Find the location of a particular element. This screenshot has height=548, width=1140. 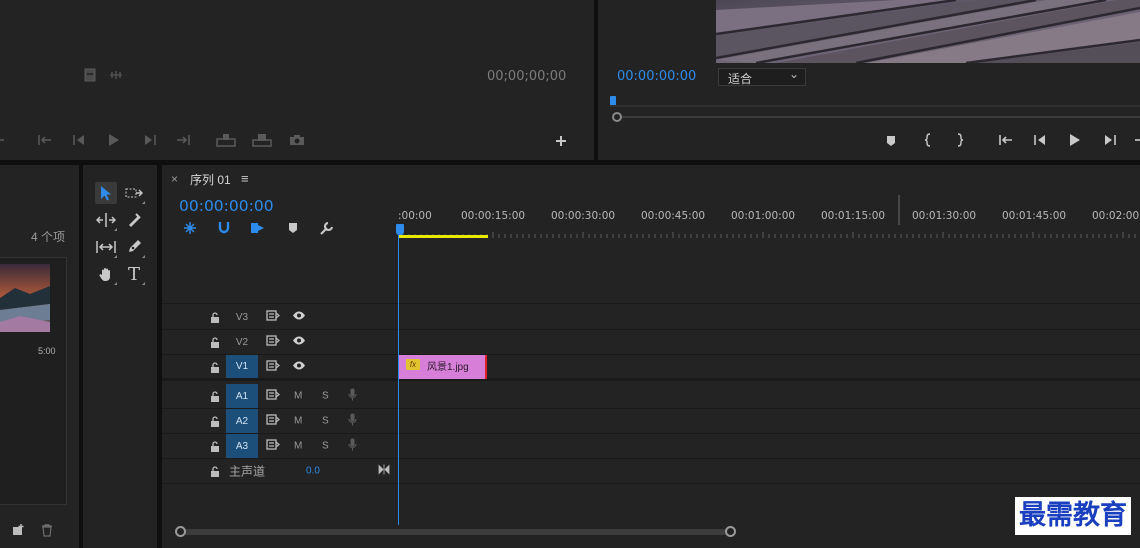

track-target-v2: V2 is located at coordinates (242, 342).